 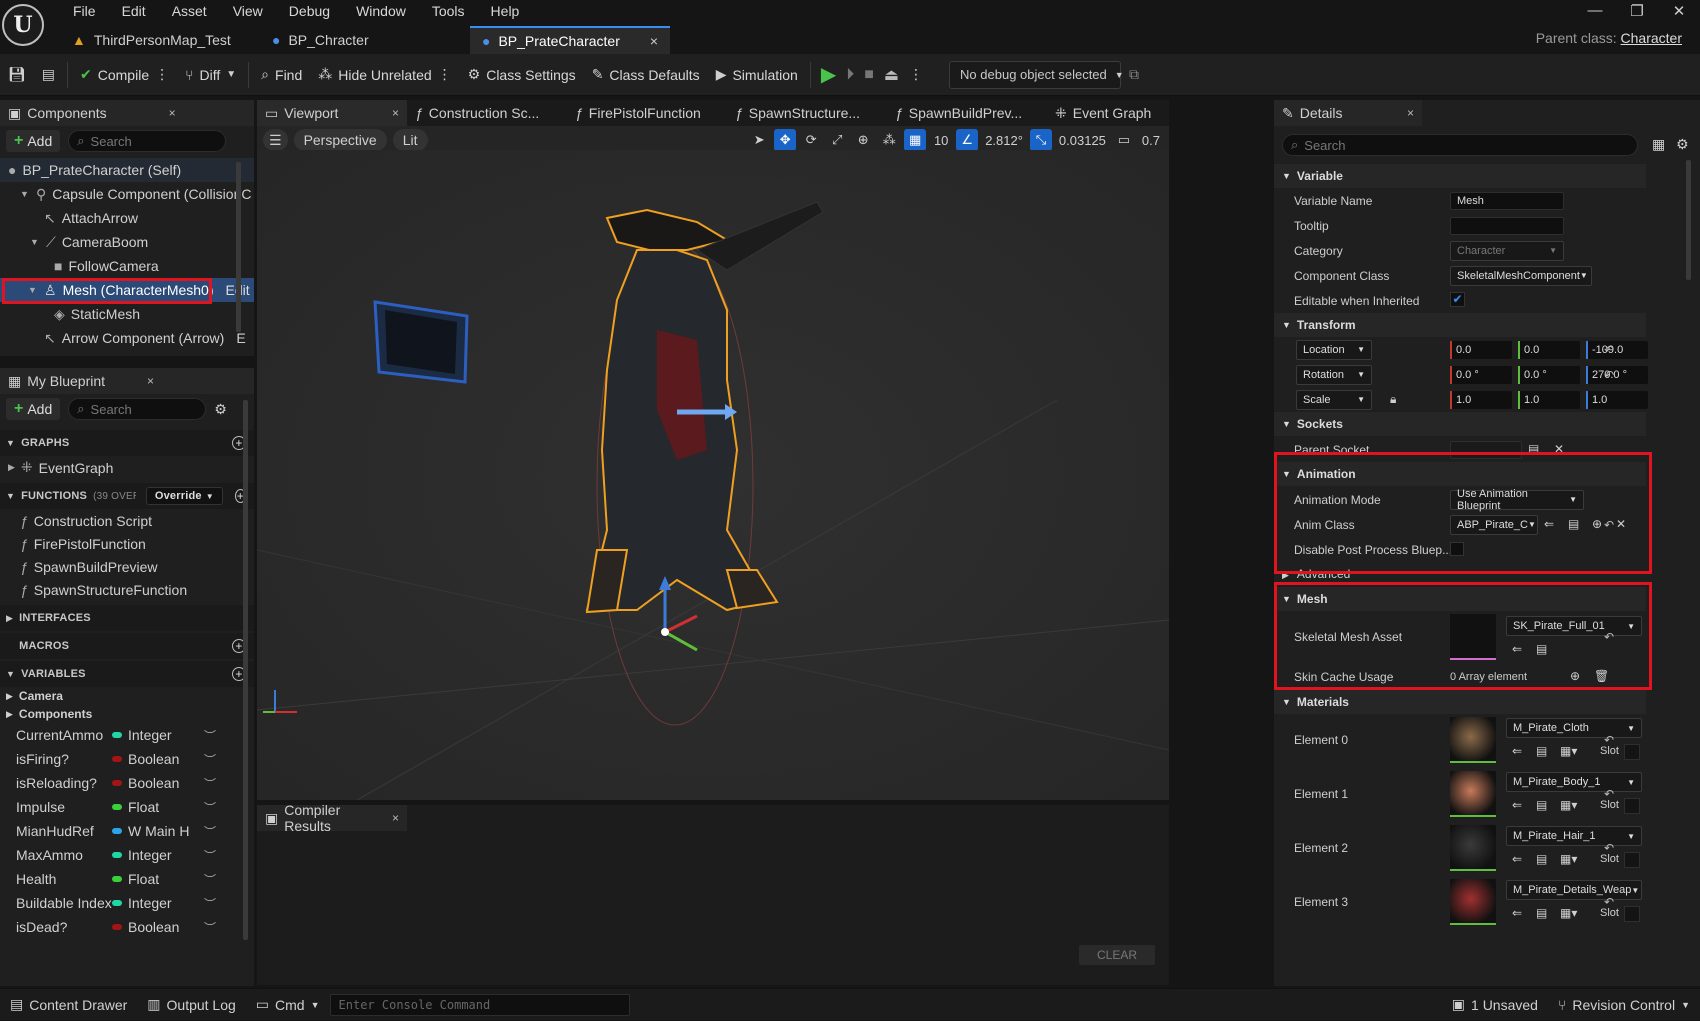 What do you see at coordinates (127, 646) in the screenshot?
I see `macros-section: ▶MACROS+` at bounding box center [127, 646].